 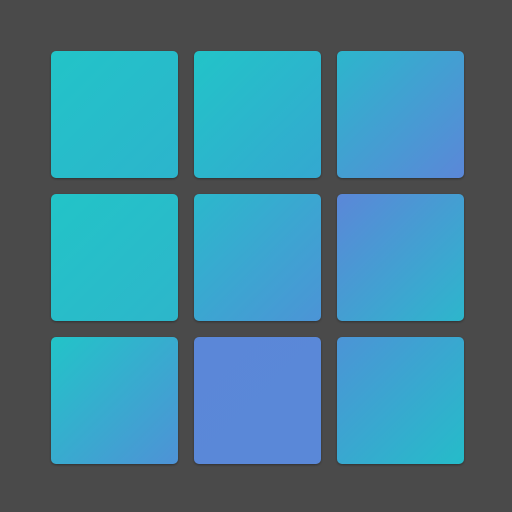 What do you see at coordinates (114, 114) in the screenshot?
I see `tile-r1-c1` at bounding box center [114, 114].